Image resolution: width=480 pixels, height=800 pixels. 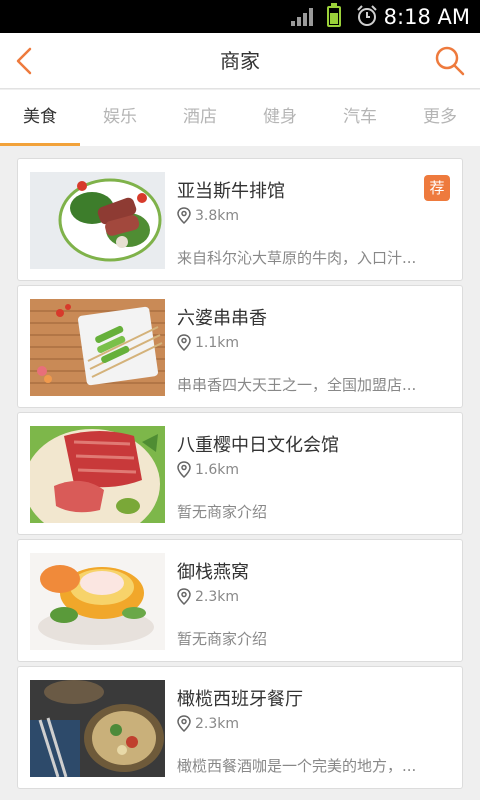 I want to click on tab-more: 更多, so click(x=440, y=118).